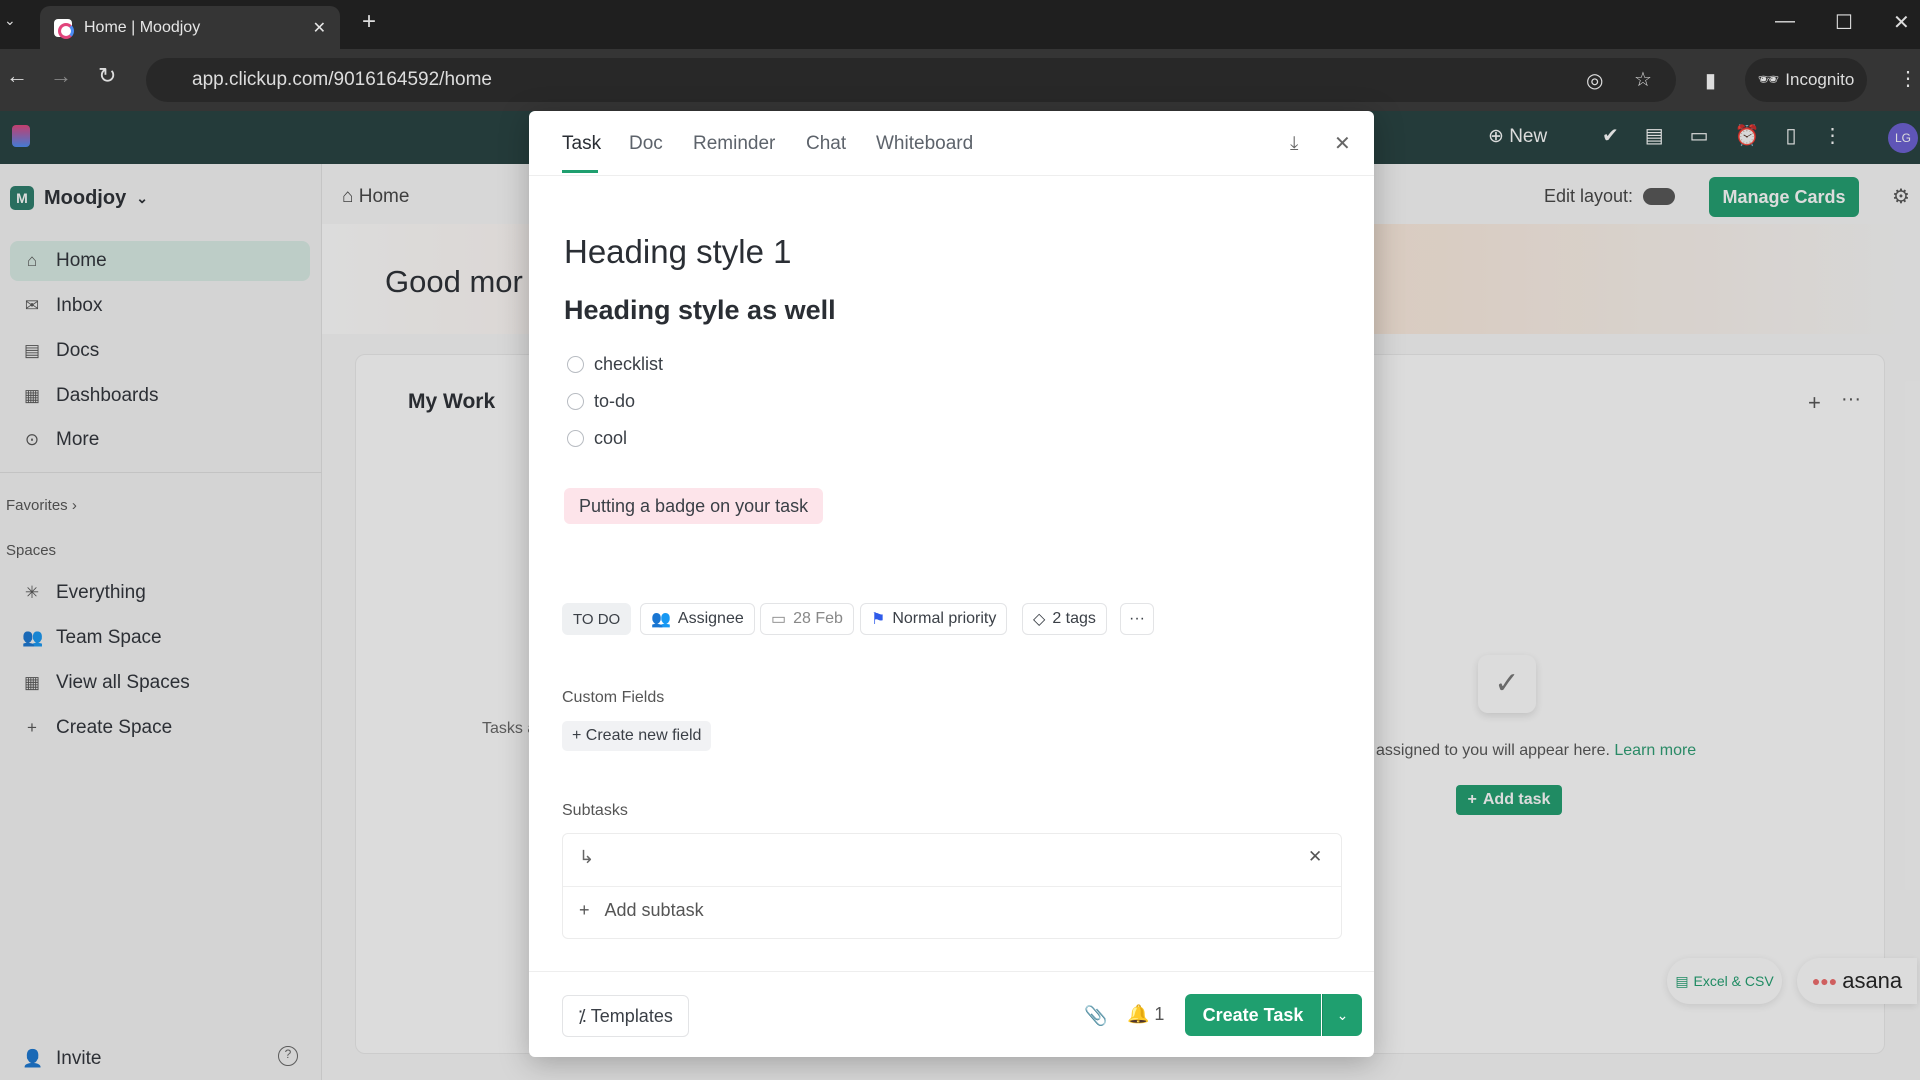 This screenshot has width=1920, height=1080. What do you see at coordinates (818, 618) in the screenshot?
I see `due-date-label: 28 Feb` at bounding box center [818, 618].